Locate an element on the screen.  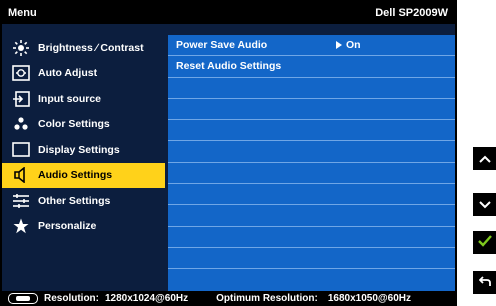
reset-audio-settings-label: Reset Audio Settings is located at coordinates (229, 66).